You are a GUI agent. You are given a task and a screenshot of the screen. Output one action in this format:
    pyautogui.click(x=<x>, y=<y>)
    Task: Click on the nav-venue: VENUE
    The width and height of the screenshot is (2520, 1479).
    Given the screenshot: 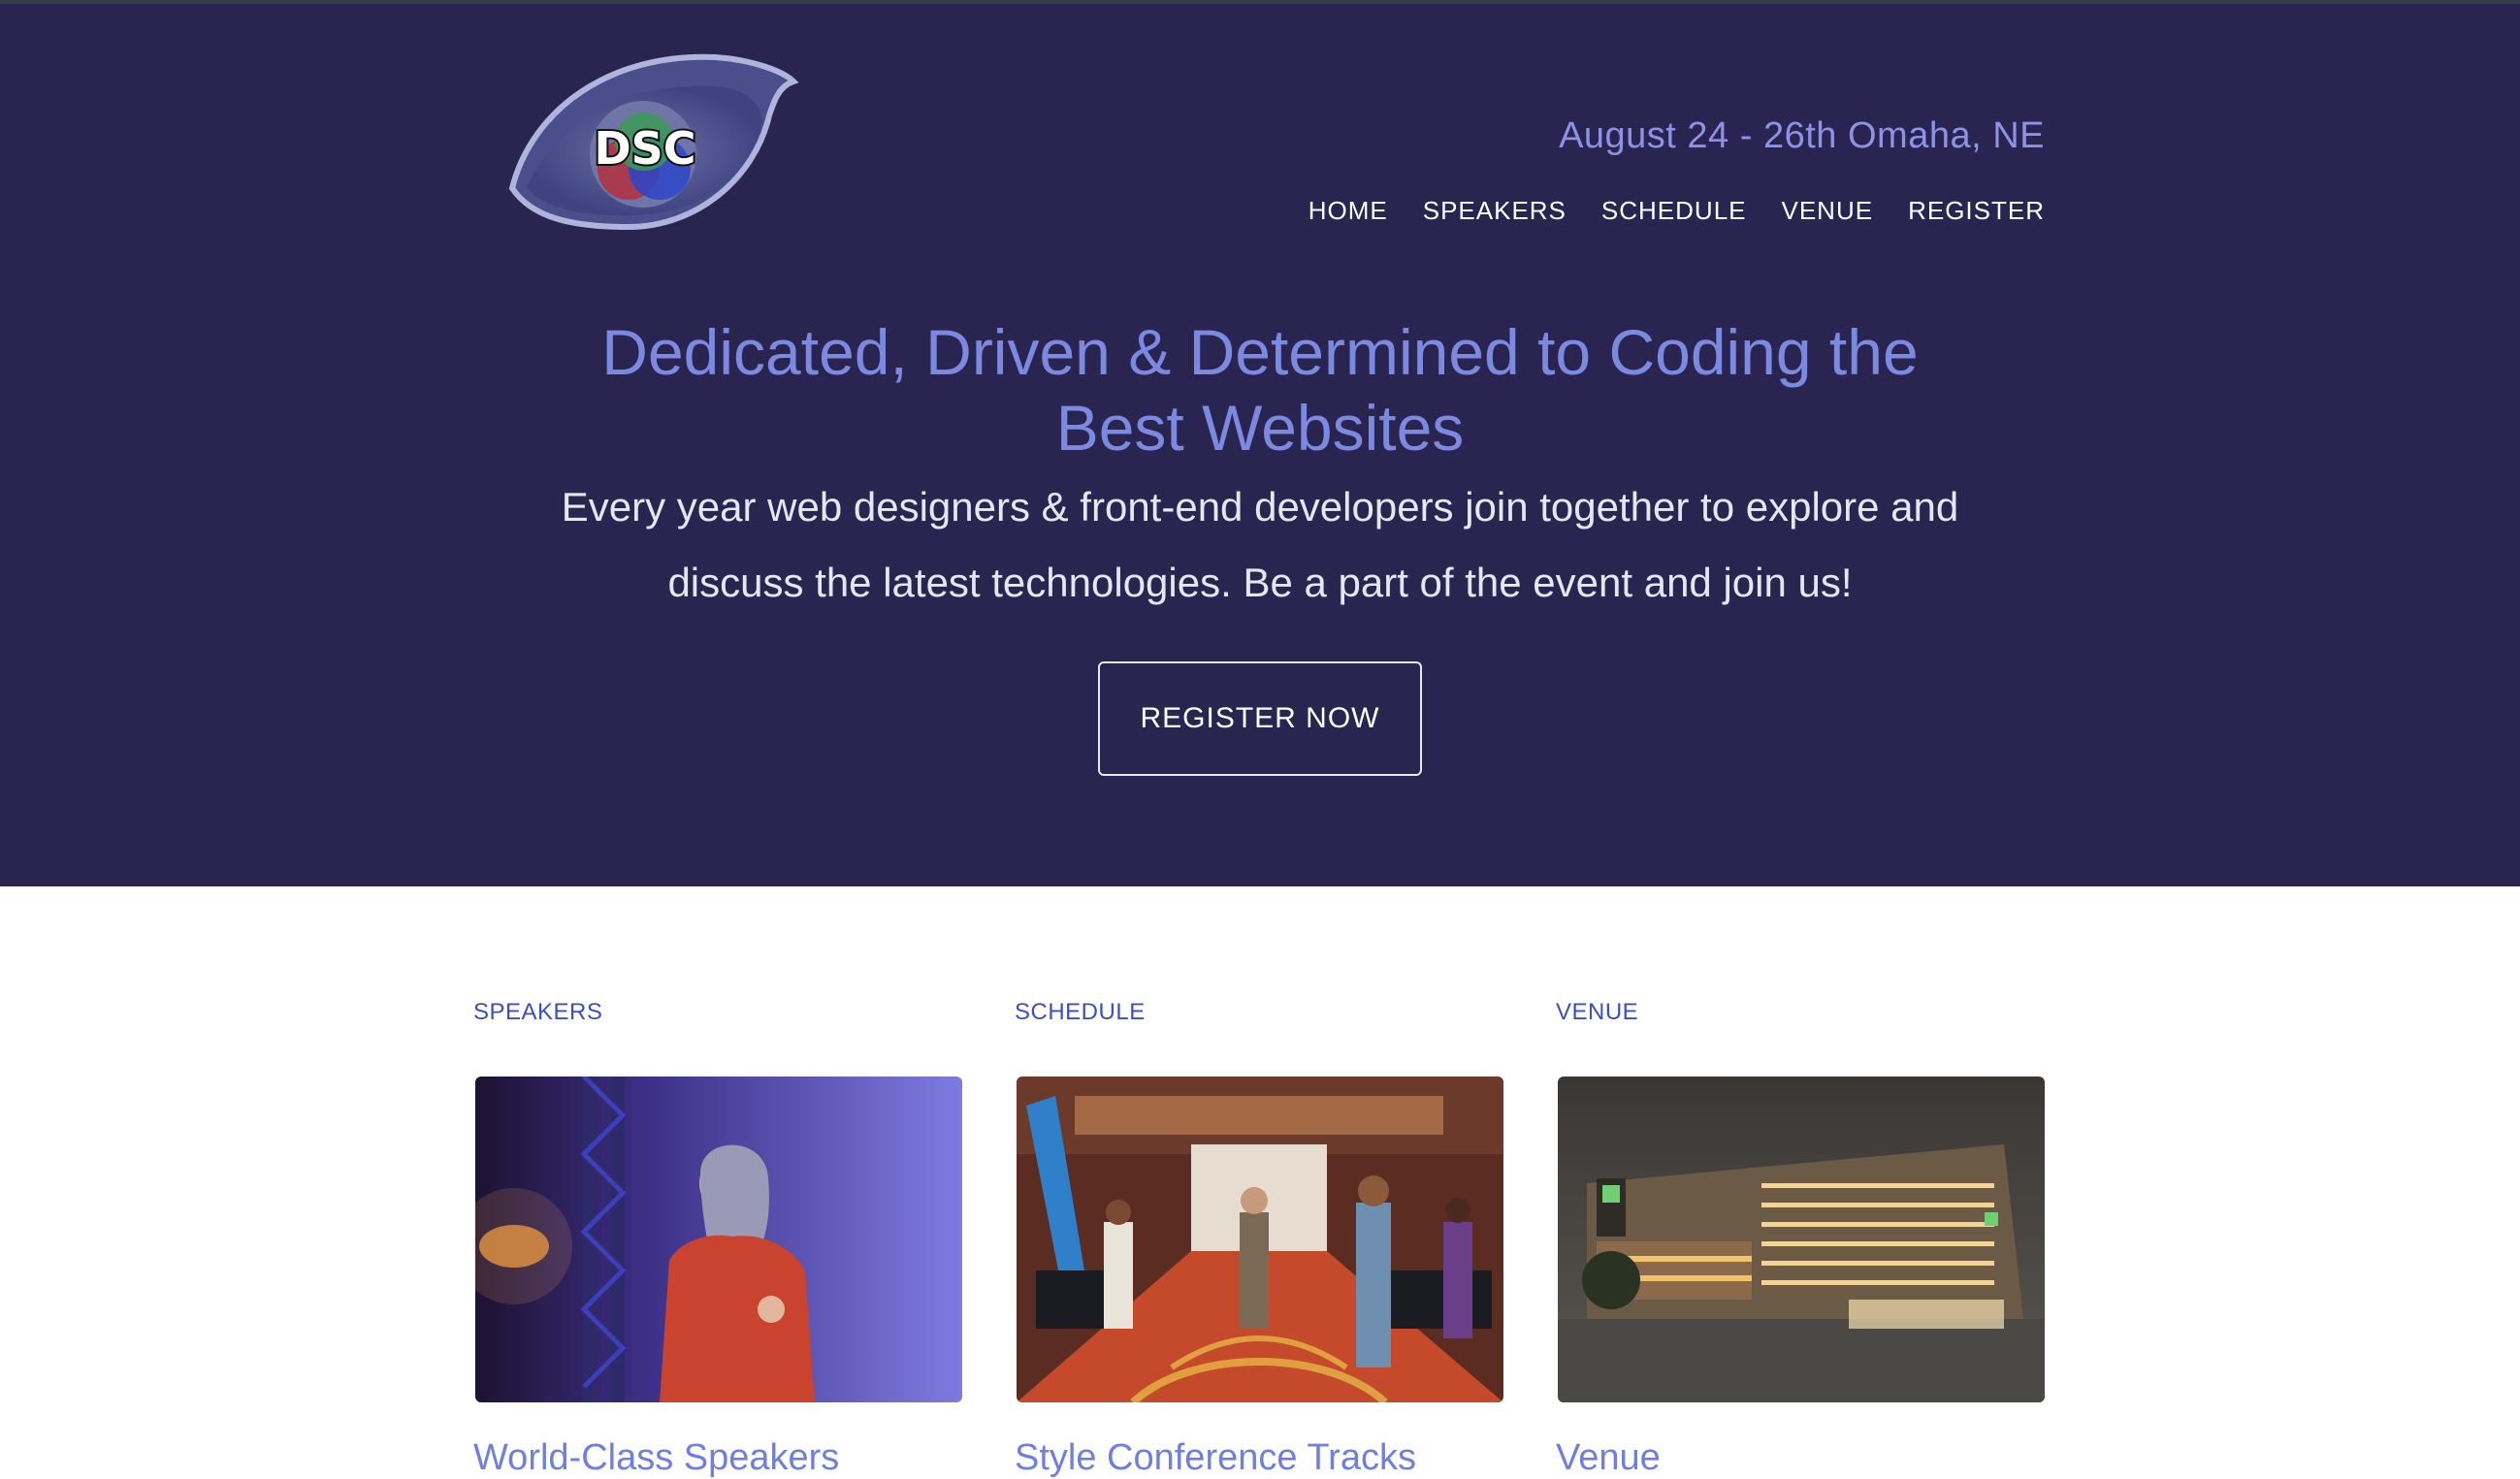 What is the action you would take?
    pyautogui.click(x=1828, y=211)
    